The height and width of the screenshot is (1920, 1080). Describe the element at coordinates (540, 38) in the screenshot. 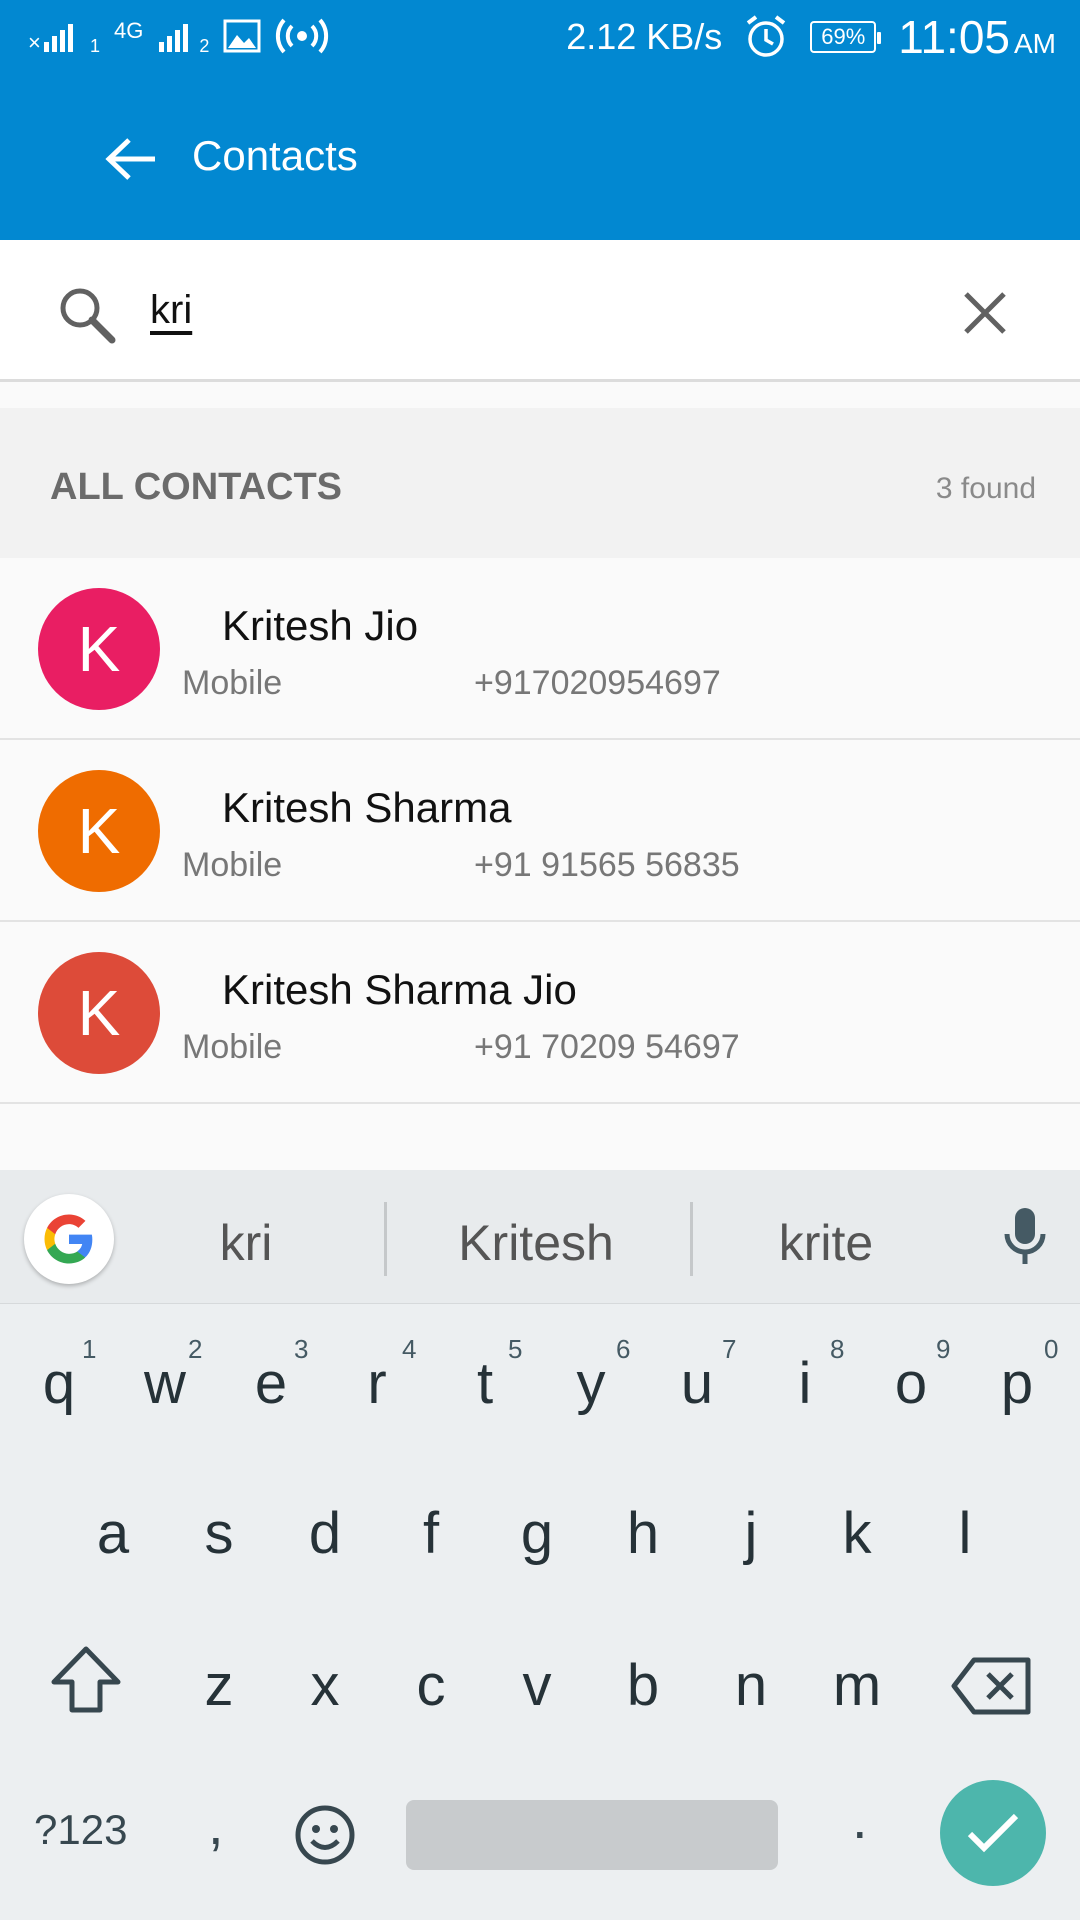

I see `status-bar: × 1 4G 2 2.12 KB/s 69% 11:05 AM` at that location.